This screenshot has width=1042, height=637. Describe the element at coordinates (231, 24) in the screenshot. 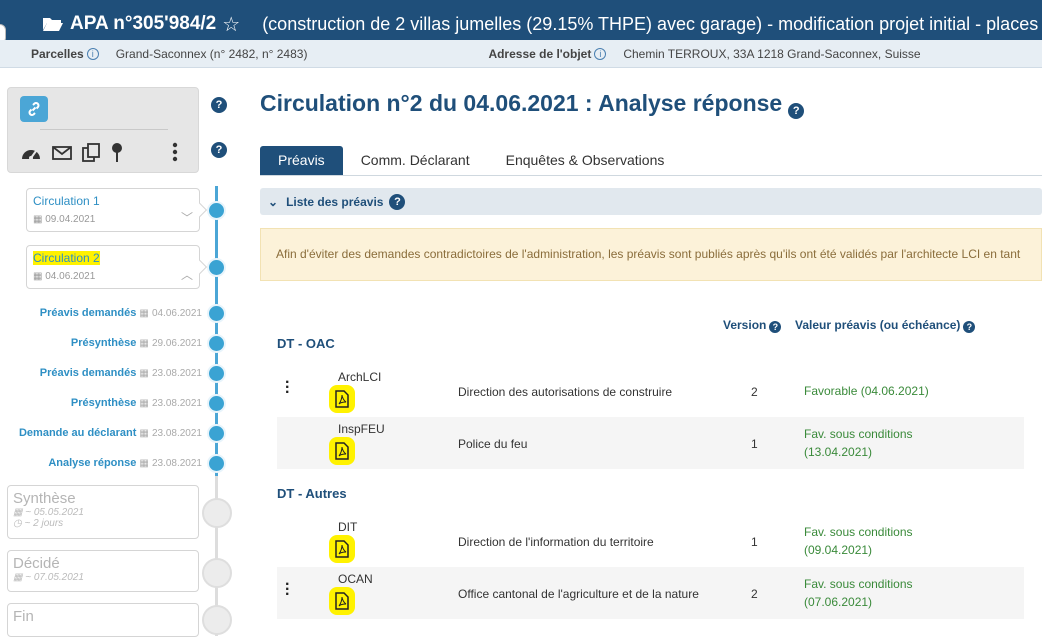

I see `star-icon: ☆` at that location.